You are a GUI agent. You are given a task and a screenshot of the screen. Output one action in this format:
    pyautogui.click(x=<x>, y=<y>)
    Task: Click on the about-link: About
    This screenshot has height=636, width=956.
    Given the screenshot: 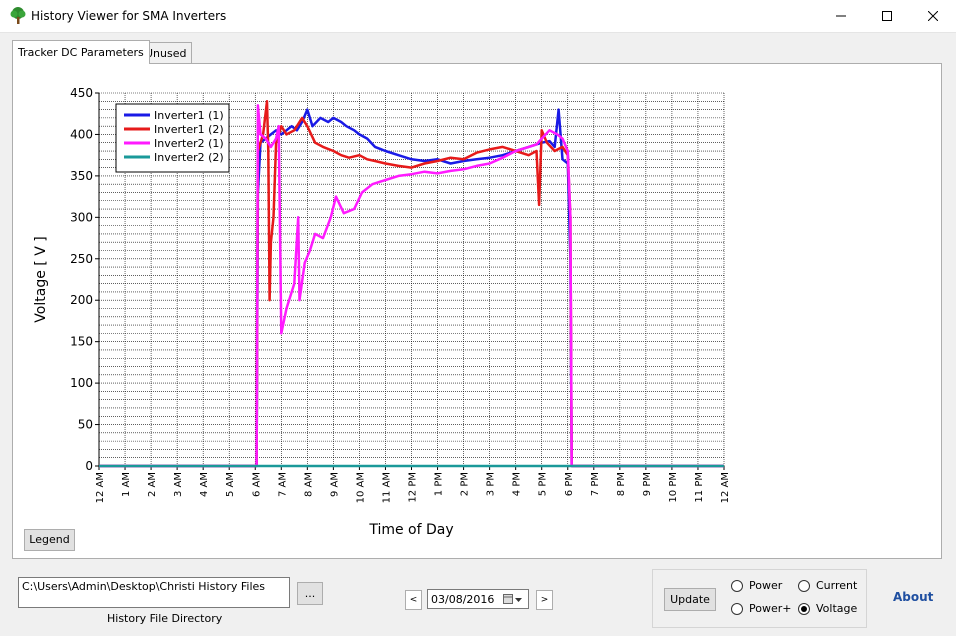 What is the action you would take?
    pyautogui.click(x=913, y=597)
    